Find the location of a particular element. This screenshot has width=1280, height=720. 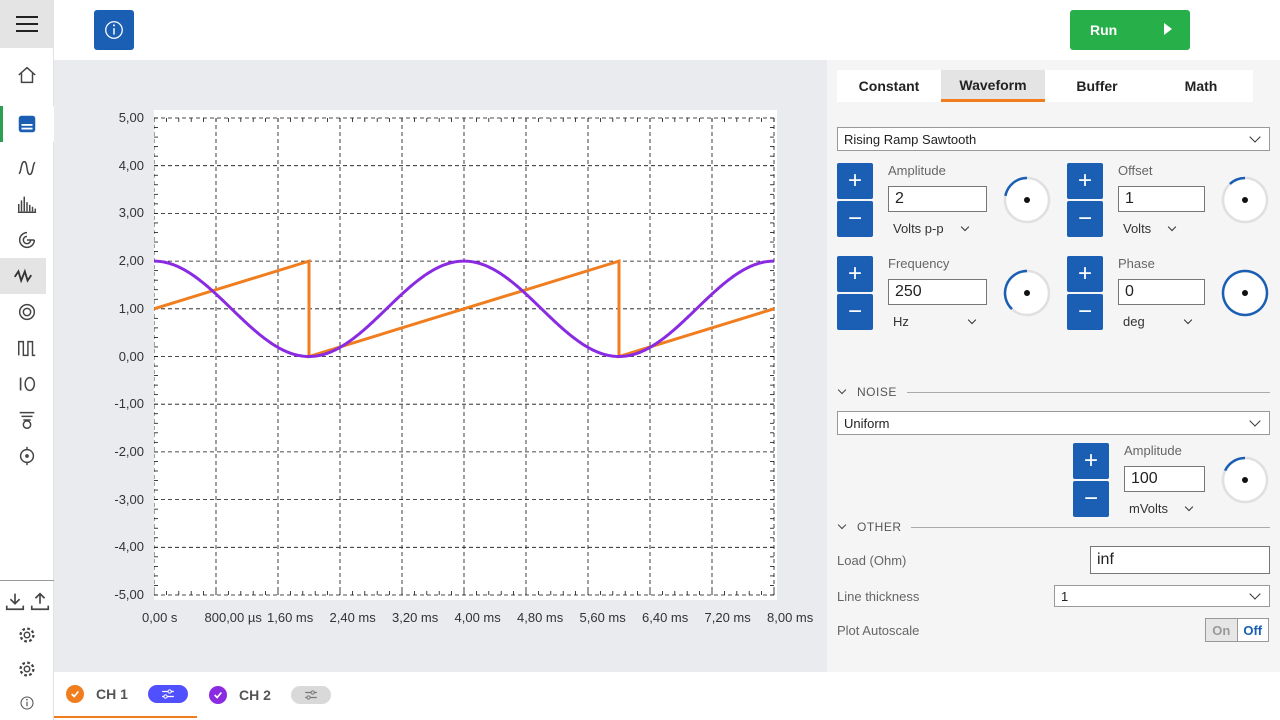

offset-input: 1 is located at coordinates (1161, 199).